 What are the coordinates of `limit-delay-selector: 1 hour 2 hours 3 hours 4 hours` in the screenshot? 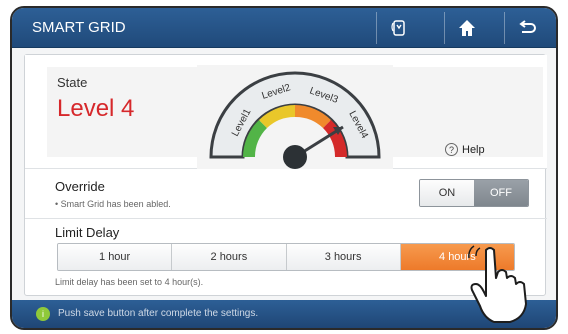 It's located at (286, 257).